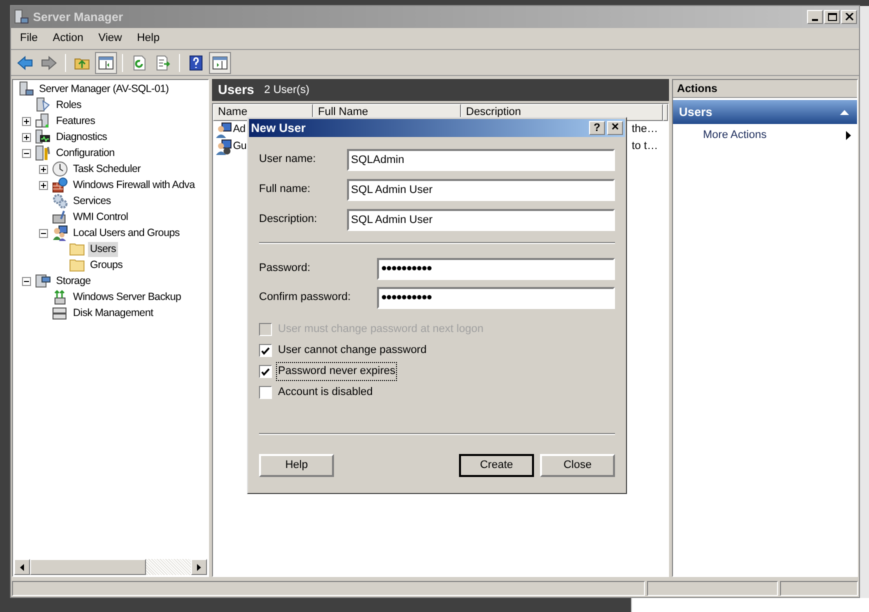 Image resolution: width=869 pixels, height=612 pixels. I want to click on section-title: Users, so click(695, 112).